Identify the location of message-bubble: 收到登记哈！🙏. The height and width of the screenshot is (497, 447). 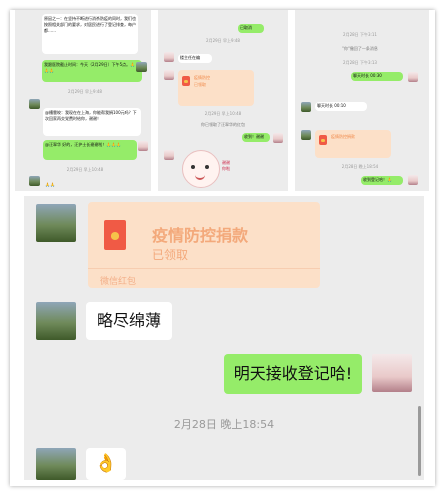
(382, 180).